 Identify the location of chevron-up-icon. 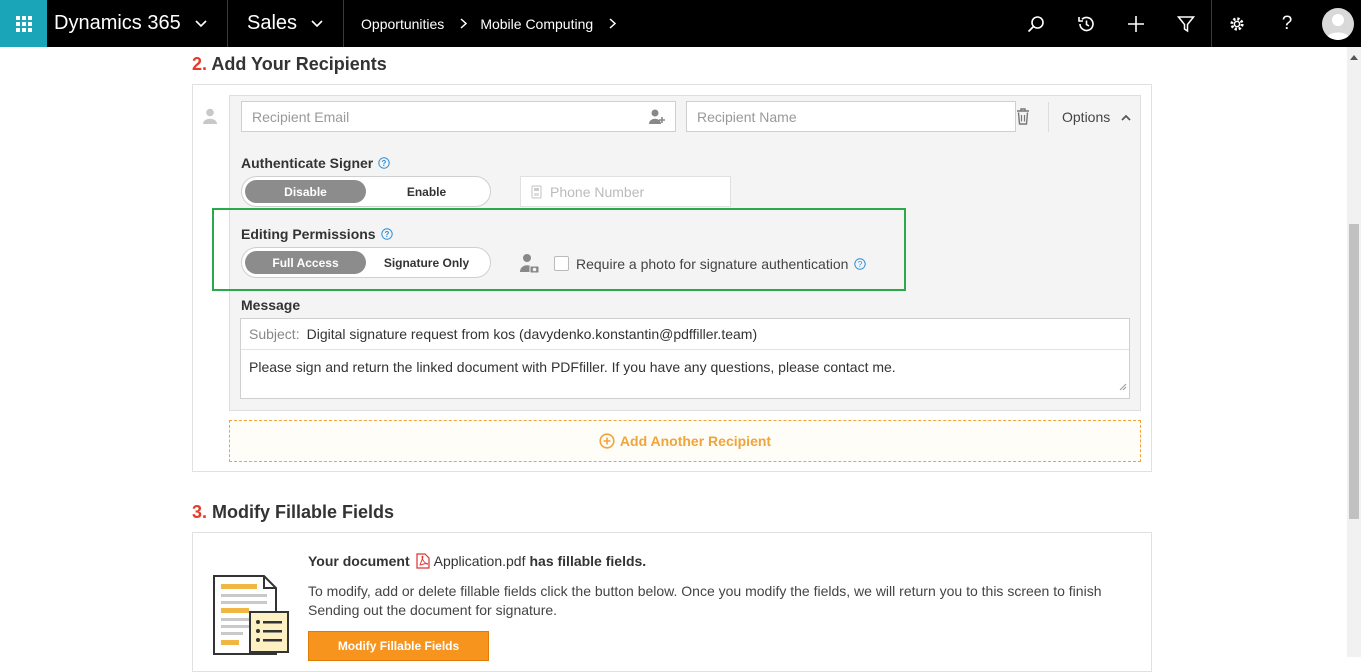
(1126, 117).